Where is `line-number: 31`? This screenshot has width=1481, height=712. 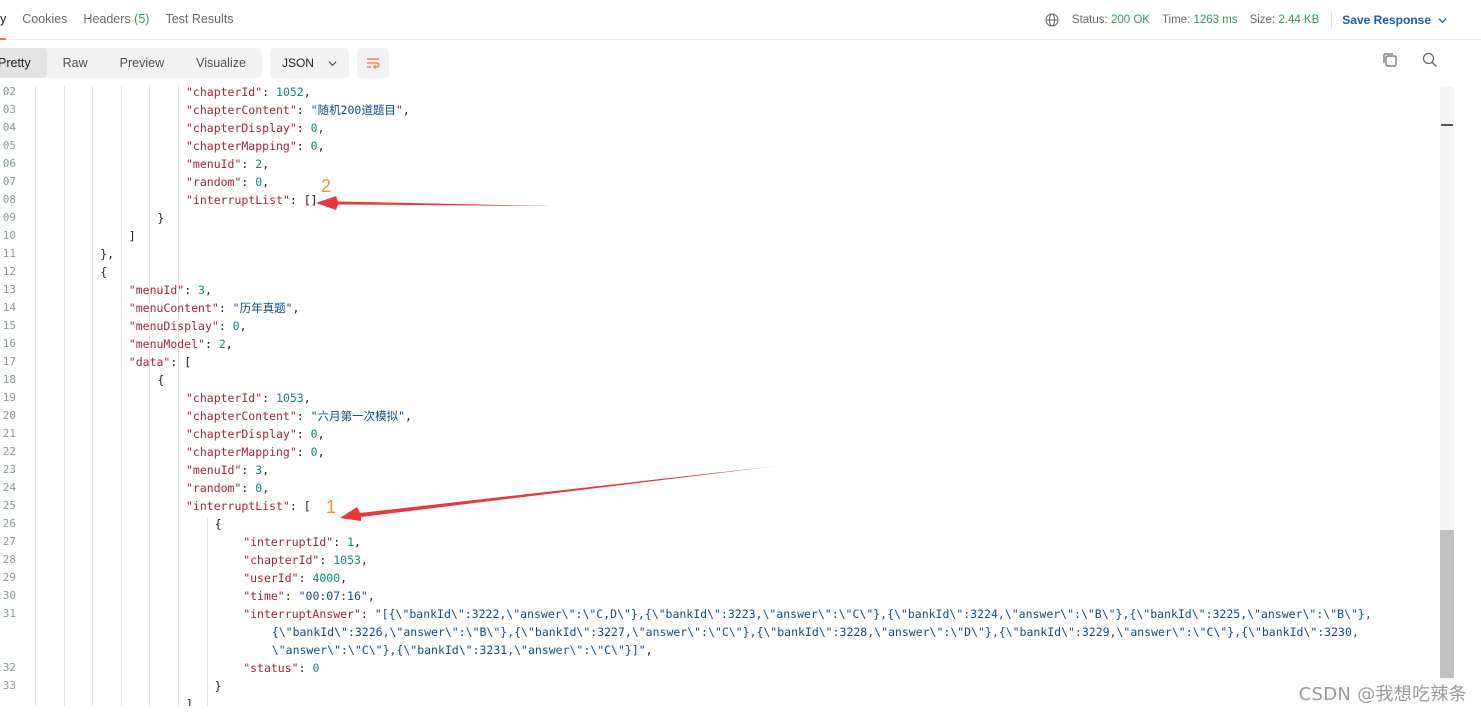
line-number: 31 is located at coordinates (9, 613).